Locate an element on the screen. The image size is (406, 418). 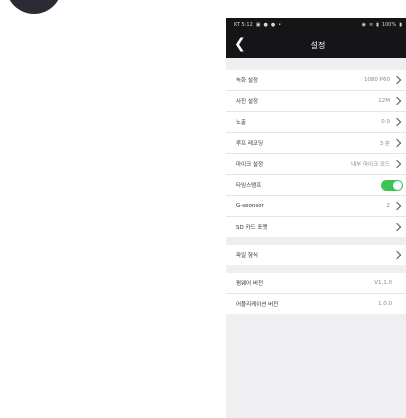
row-value: V1.1.0 is located at coordinates (383, 283).